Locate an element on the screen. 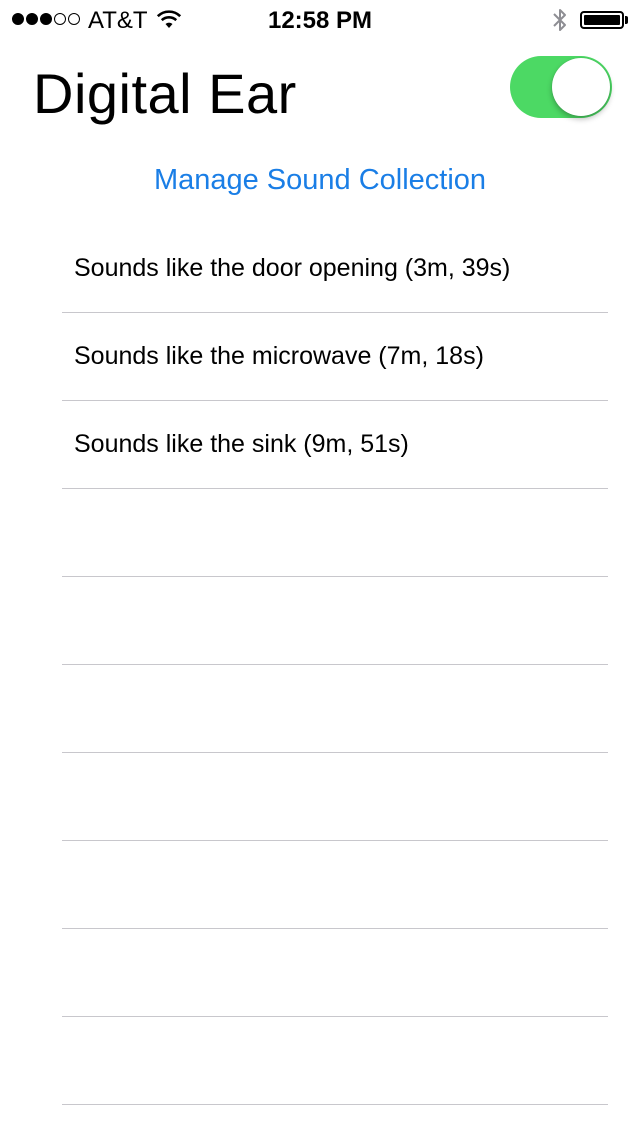  listening-toggle is located at coordinates (561, 87).